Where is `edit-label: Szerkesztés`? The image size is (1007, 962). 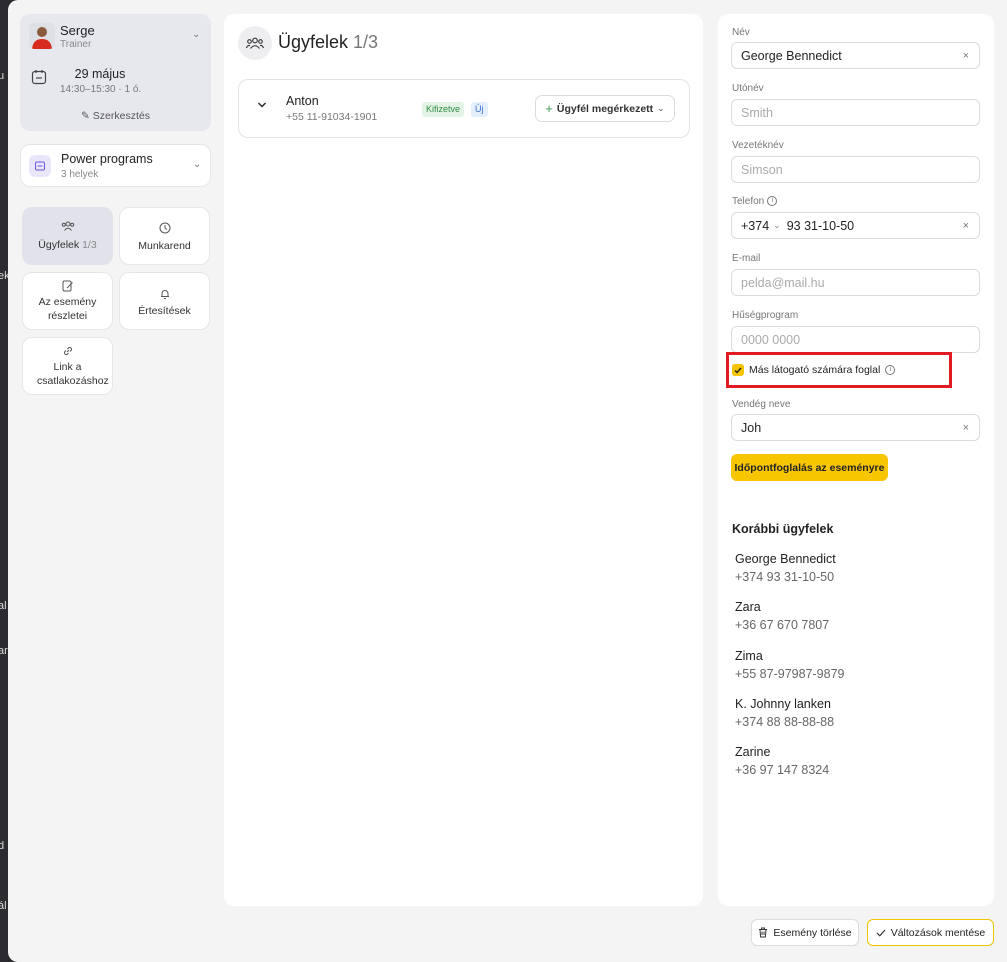
edit-label: Szerkesztés is located at coordinates (121, 116).